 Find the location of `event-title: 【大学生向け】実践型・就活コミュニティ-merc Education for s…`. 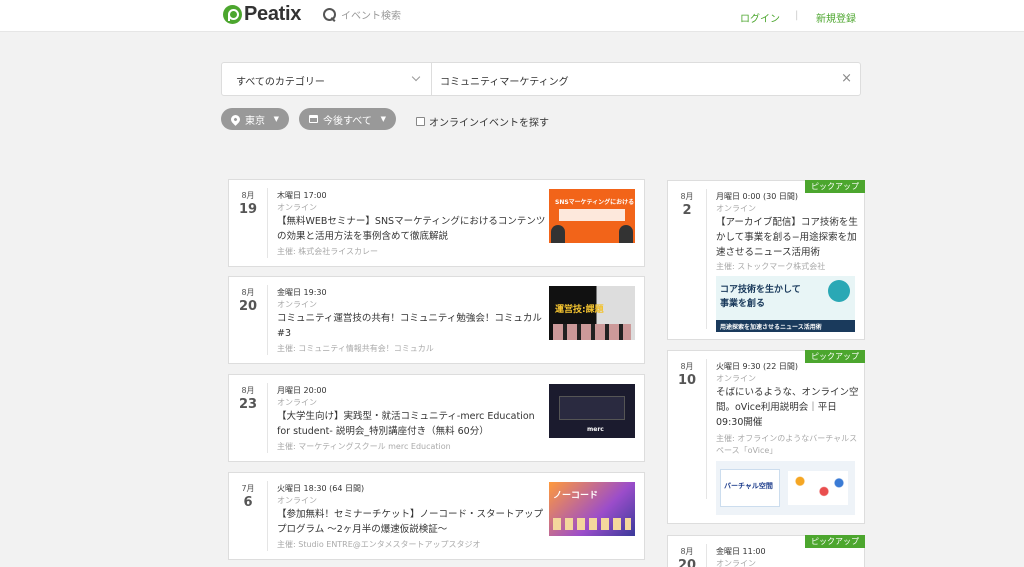

event-title: 【大学生向け】実践型・就活コミュニティ-merc Education for s… is located at coordinates (412, 424).